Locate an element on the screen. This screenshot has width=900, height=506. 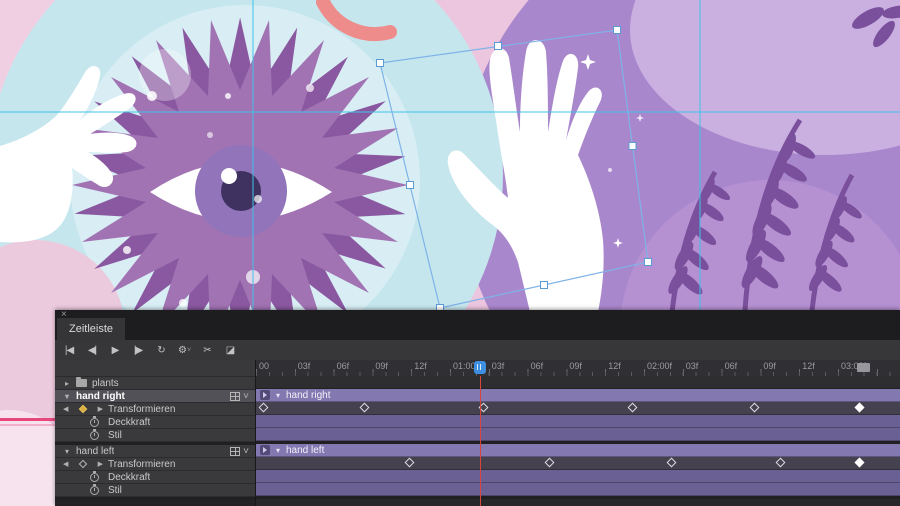
loop-playback-button: ↻ is located at coordinates (161, 350).